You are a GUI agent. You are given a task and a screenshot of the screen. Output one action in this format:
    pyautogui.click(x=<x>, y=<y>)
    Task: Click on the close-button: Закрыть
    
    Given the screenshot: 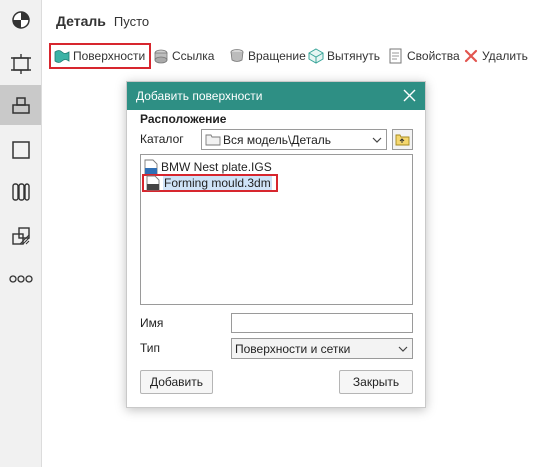 What is the action you would take?
    pyautogui.click(x=376, y=382)
    